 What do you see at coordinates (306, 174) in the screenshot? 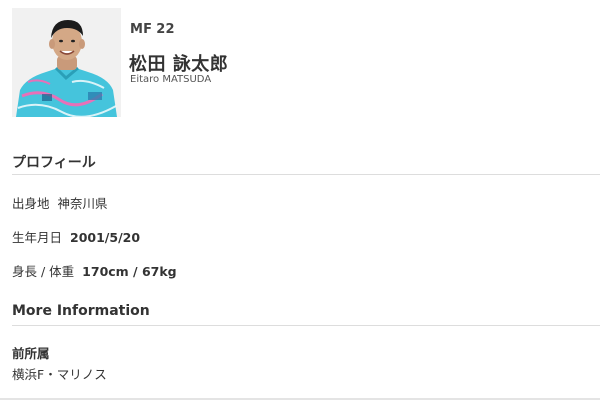
I see `profile-divider` at bounding box center [306, 174].